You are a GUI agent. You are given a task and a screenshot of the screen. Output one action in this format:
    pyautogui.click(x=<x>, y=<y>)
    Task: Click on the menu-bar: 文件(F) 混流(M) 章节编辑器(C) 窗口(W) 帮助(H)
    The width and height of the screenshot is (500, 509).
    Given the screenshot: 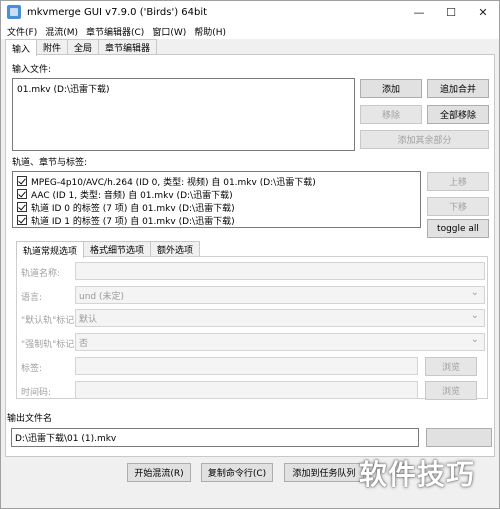 What is the action you would take?
    pyautogui.click(x=250, y=31)
    